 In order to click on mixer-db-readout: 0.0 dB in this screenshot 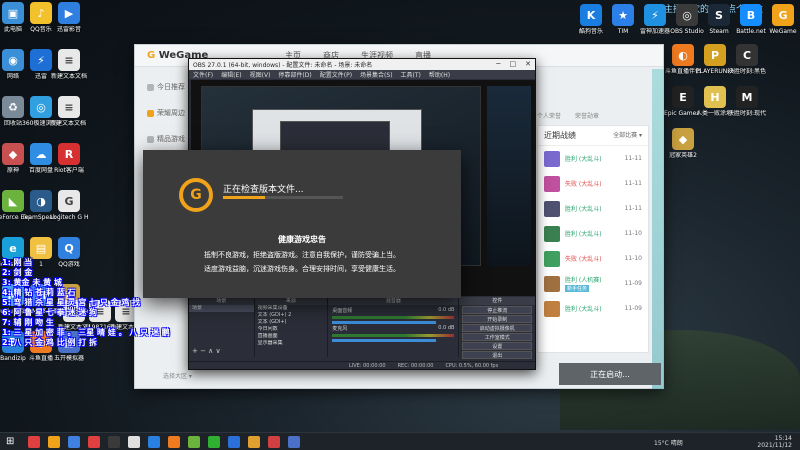, I will do `click(446, 328)`.